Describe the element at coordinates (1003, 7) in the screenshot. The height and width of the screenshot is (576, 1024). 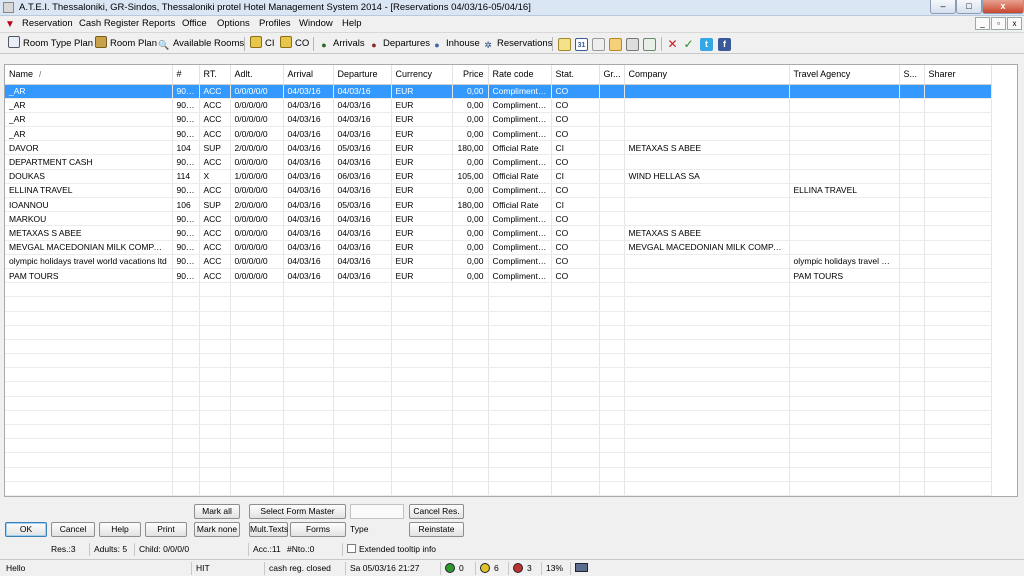
I see `close-button: x` at that location.